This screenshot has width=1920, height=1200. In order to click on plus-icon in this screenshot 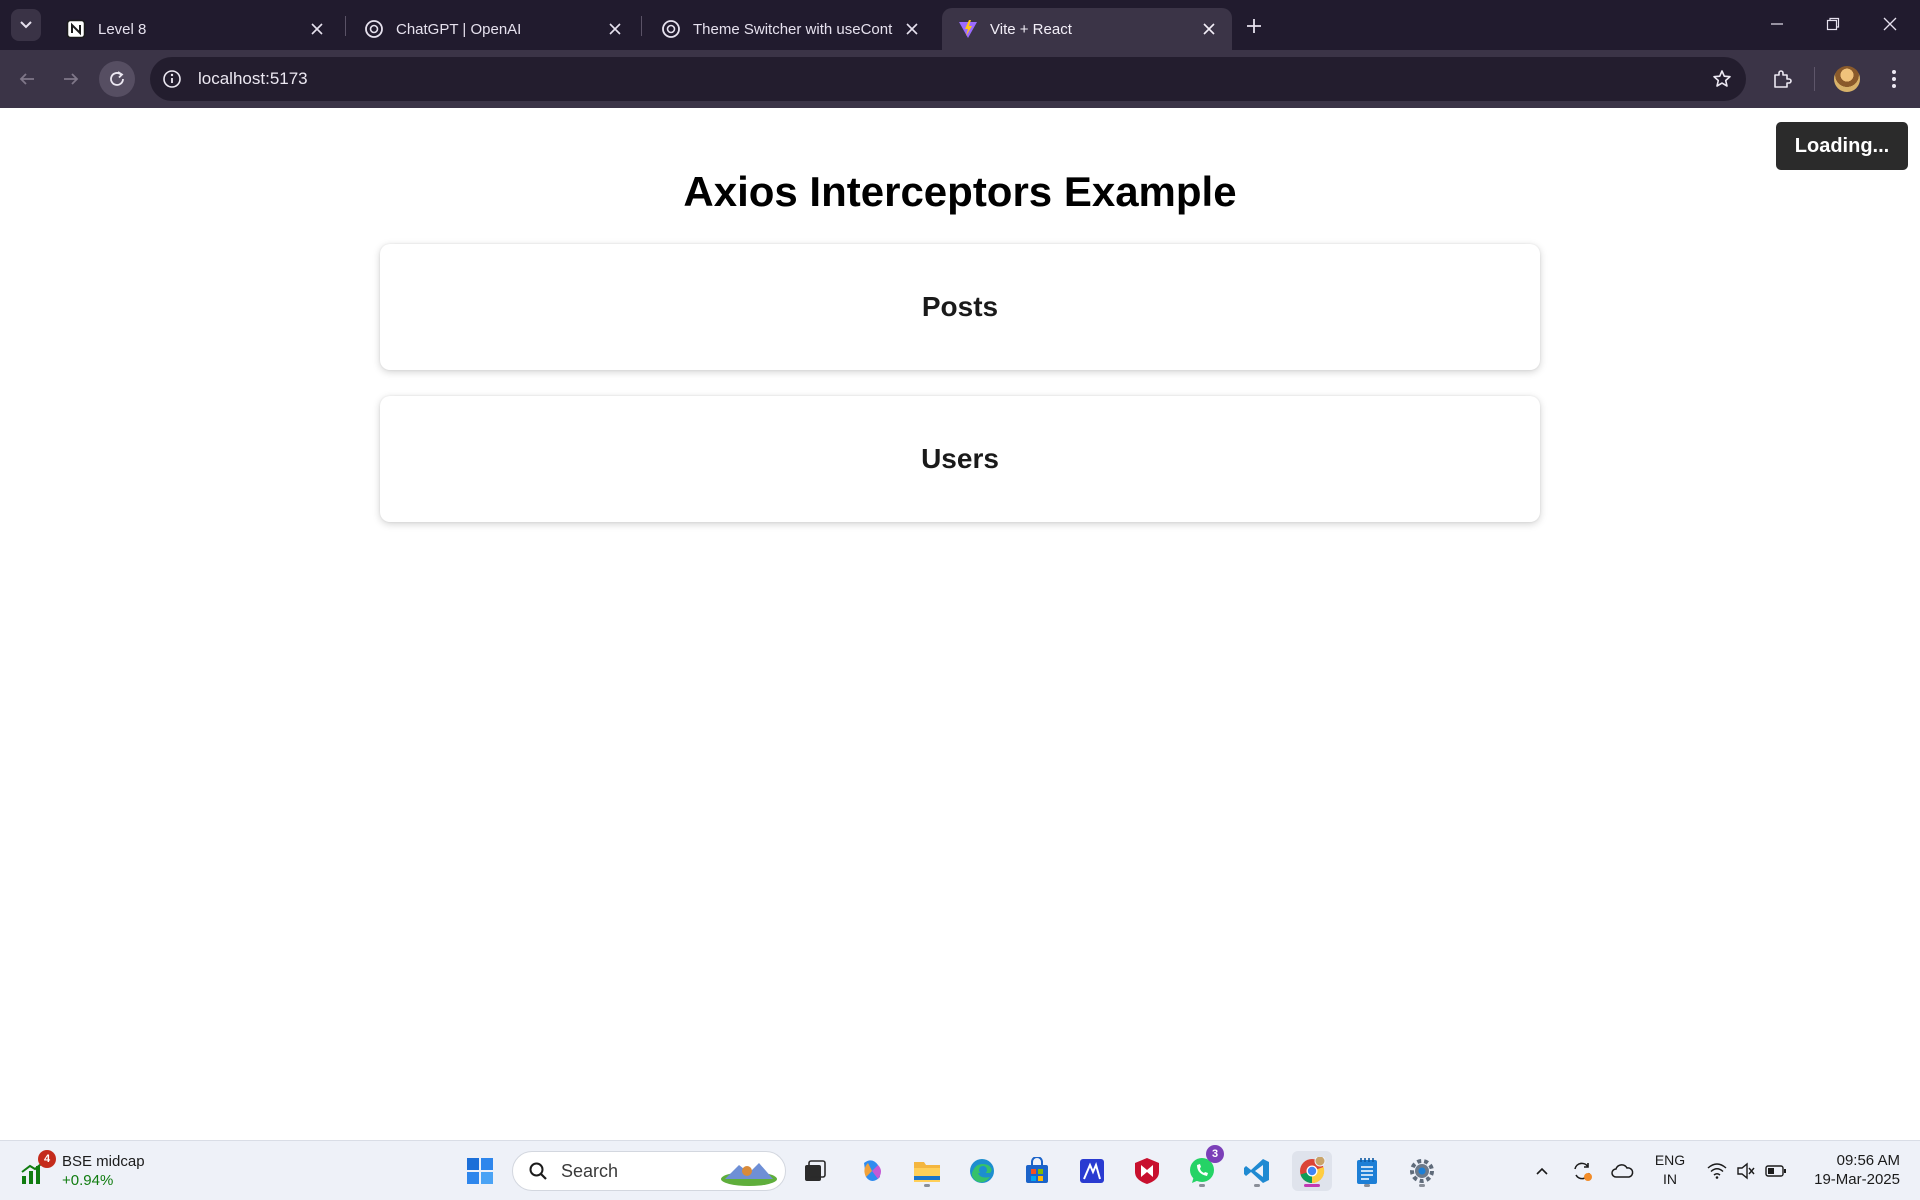, I will do `click(1254, 26)`.